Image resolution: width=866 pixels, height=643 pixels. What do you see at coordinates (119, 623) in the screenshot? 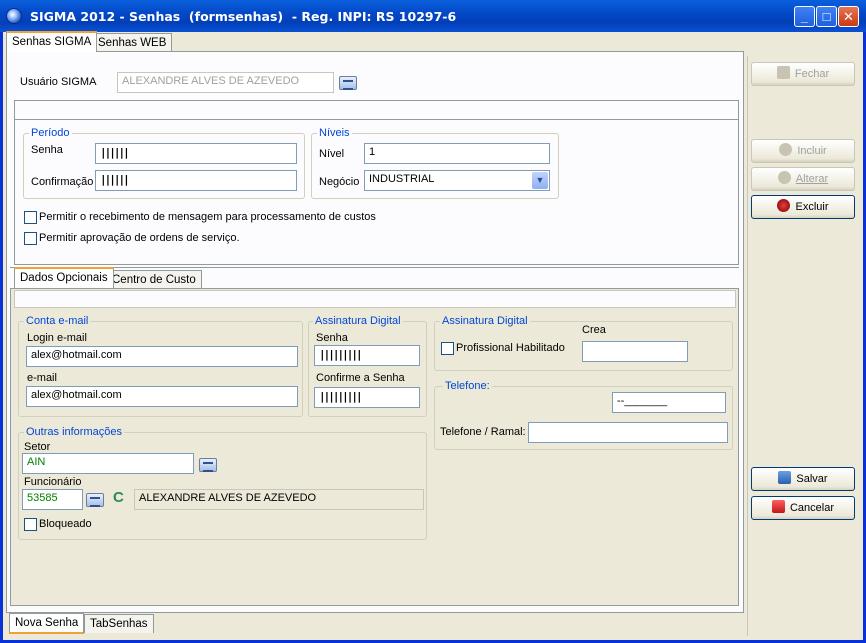
I see `tab-tabsenhas: TabSenhas` at bounding box center [119, 623].